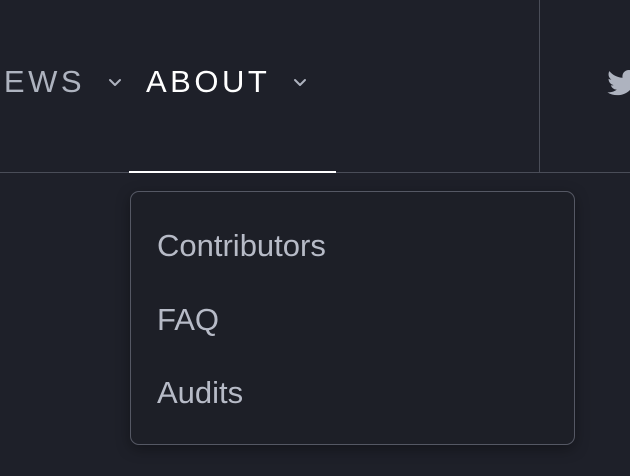  Describe the element at coordinates (539, 86) in the screenshot. I see `nav-divider` at that location.